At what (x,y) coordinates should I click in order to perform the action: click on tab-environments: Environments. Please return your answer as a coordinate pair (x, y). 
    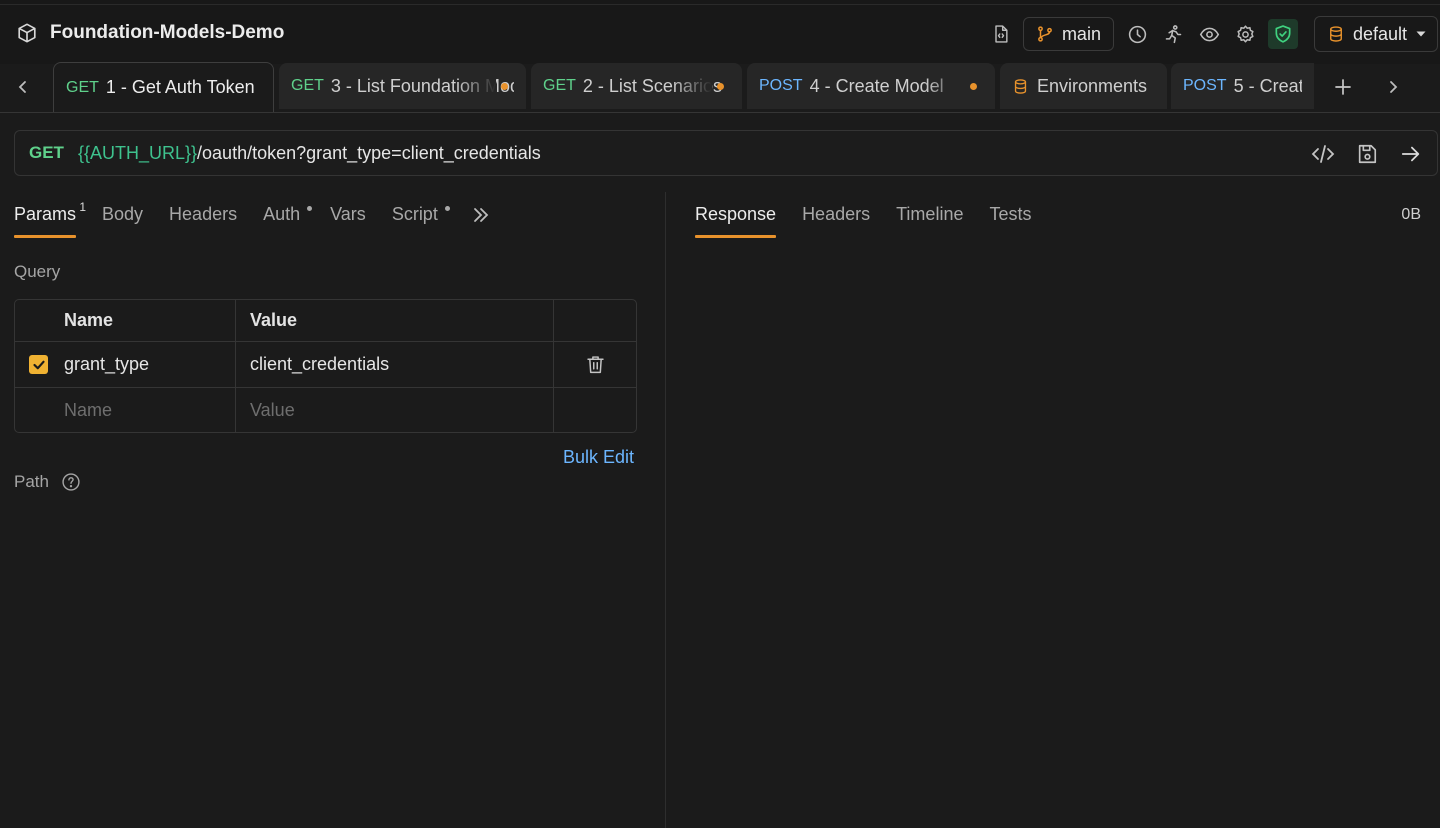
    Looking at the image, I should click on (1083, 86).